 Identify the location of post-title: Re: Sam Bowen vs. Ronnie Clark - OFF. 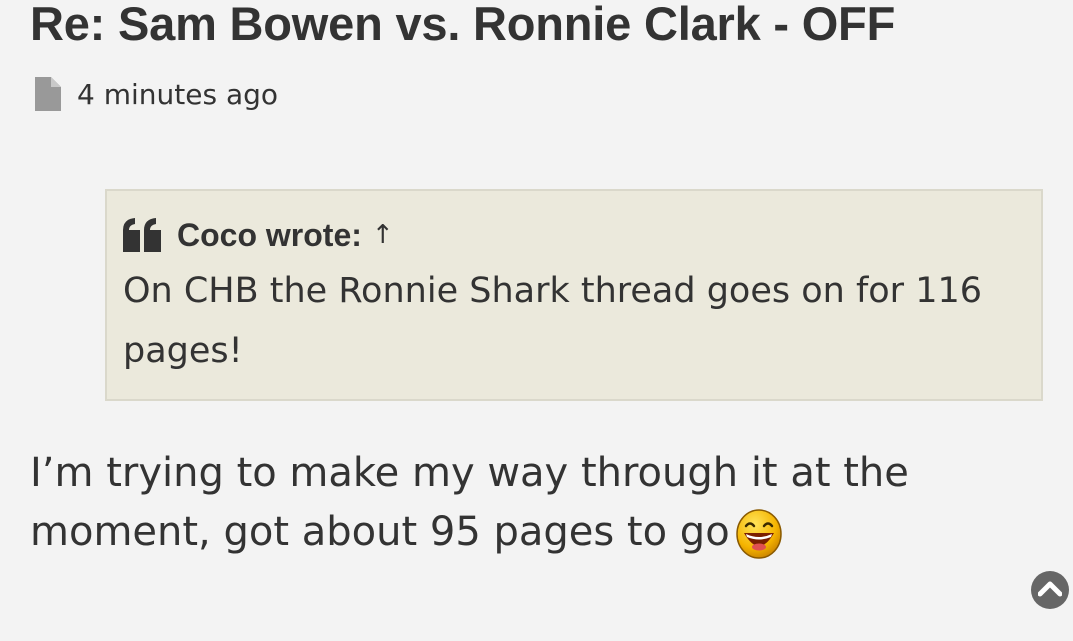
(462, 28).